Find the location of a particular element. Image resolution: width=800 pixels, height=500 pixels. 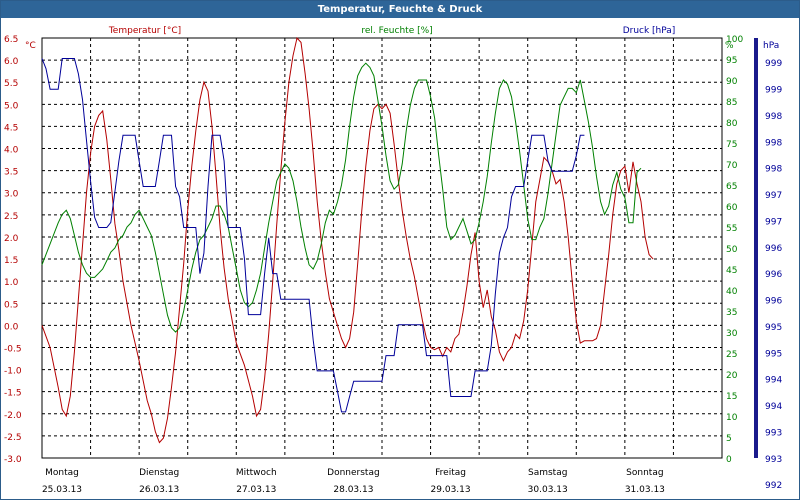

day-name-label: Montag is located at coordinates (62, 473).